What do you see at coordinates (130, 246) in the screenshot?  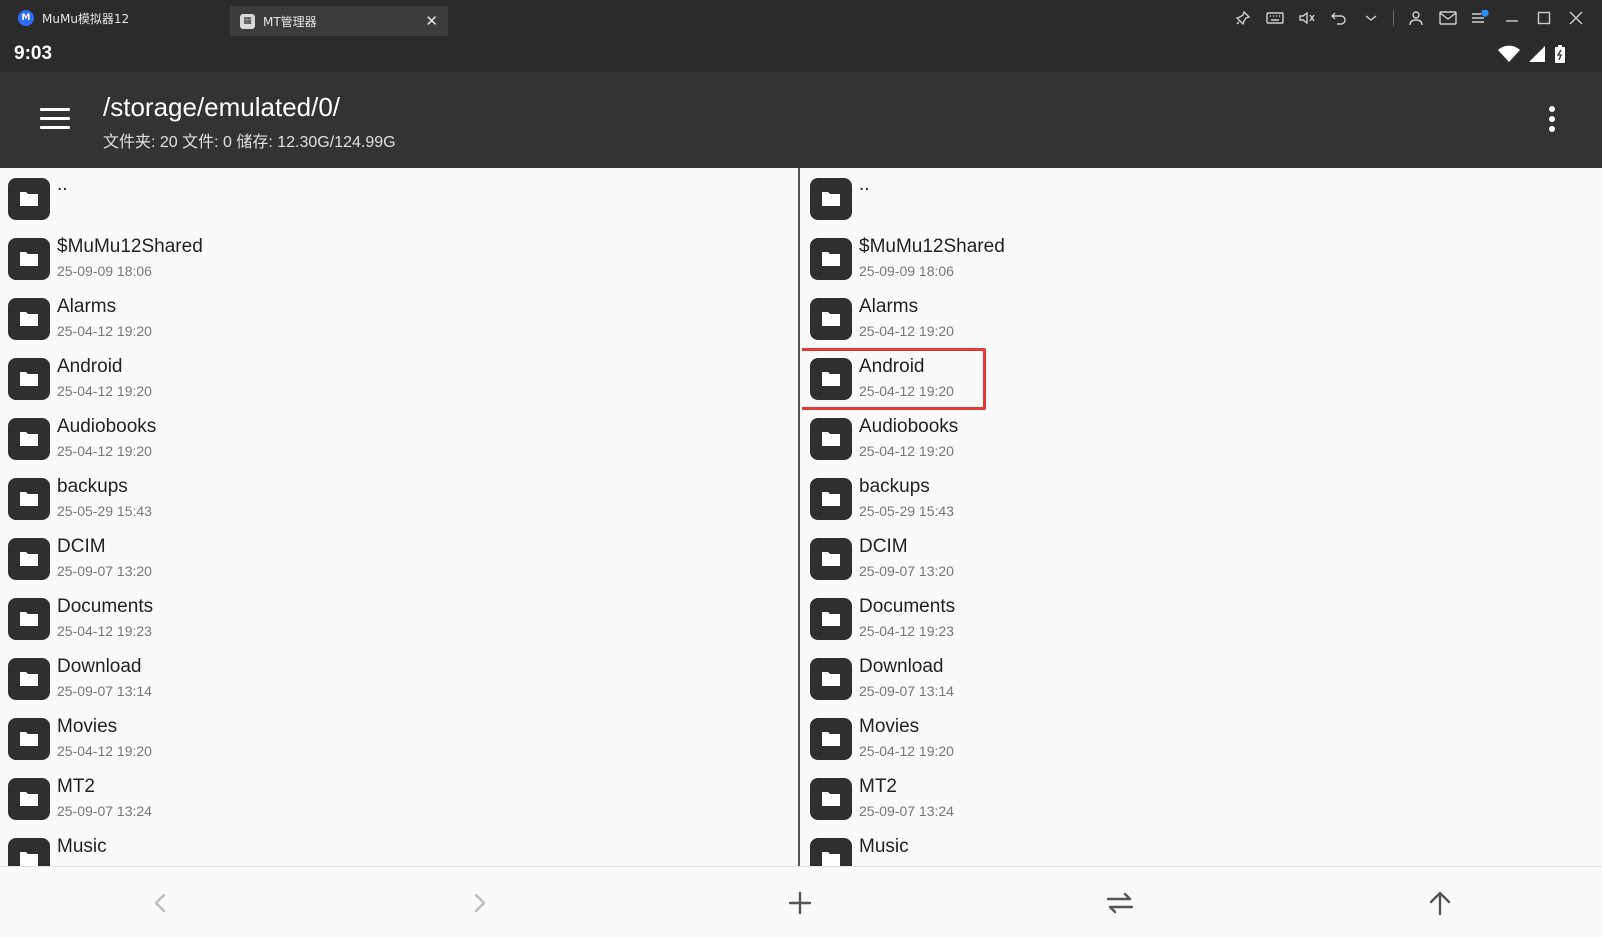 I see `folder-name: $MuMu12Shared` at bounding box center [130, 246].